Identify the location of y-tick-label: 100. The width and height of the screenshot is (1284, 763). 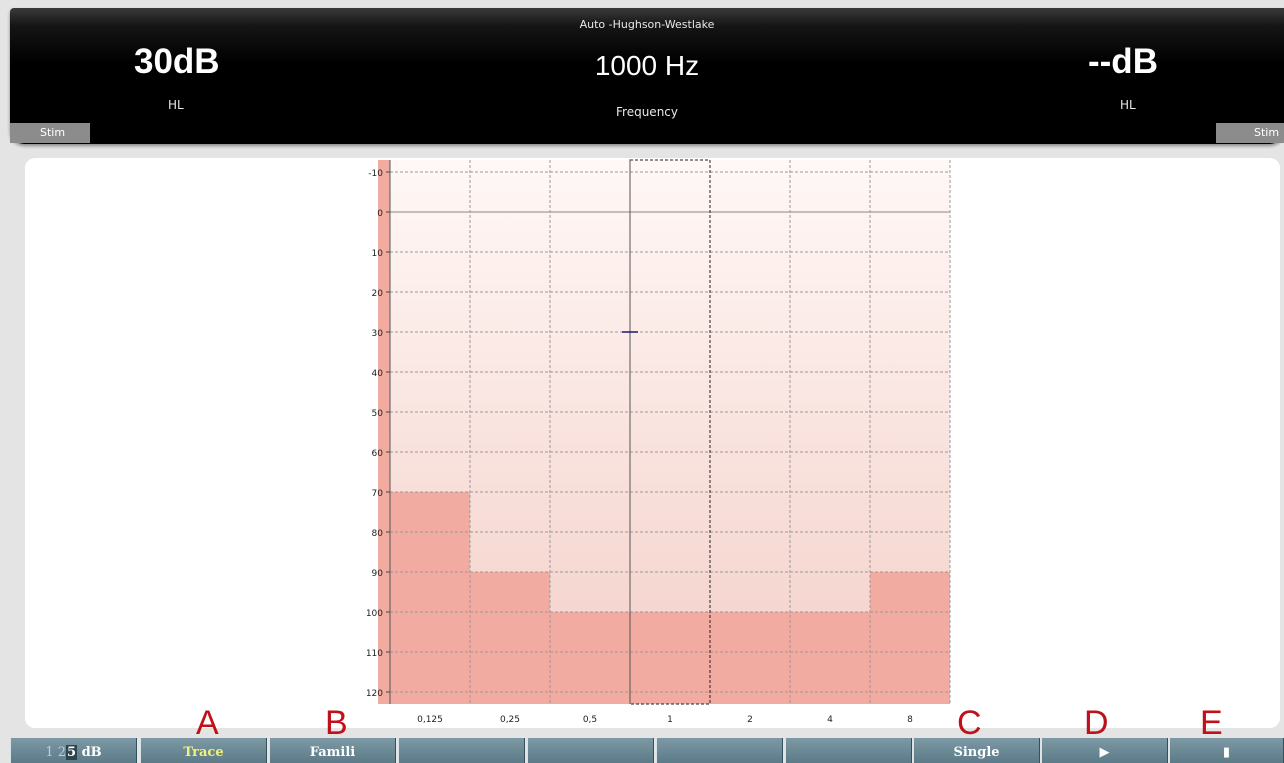
(374, 614).